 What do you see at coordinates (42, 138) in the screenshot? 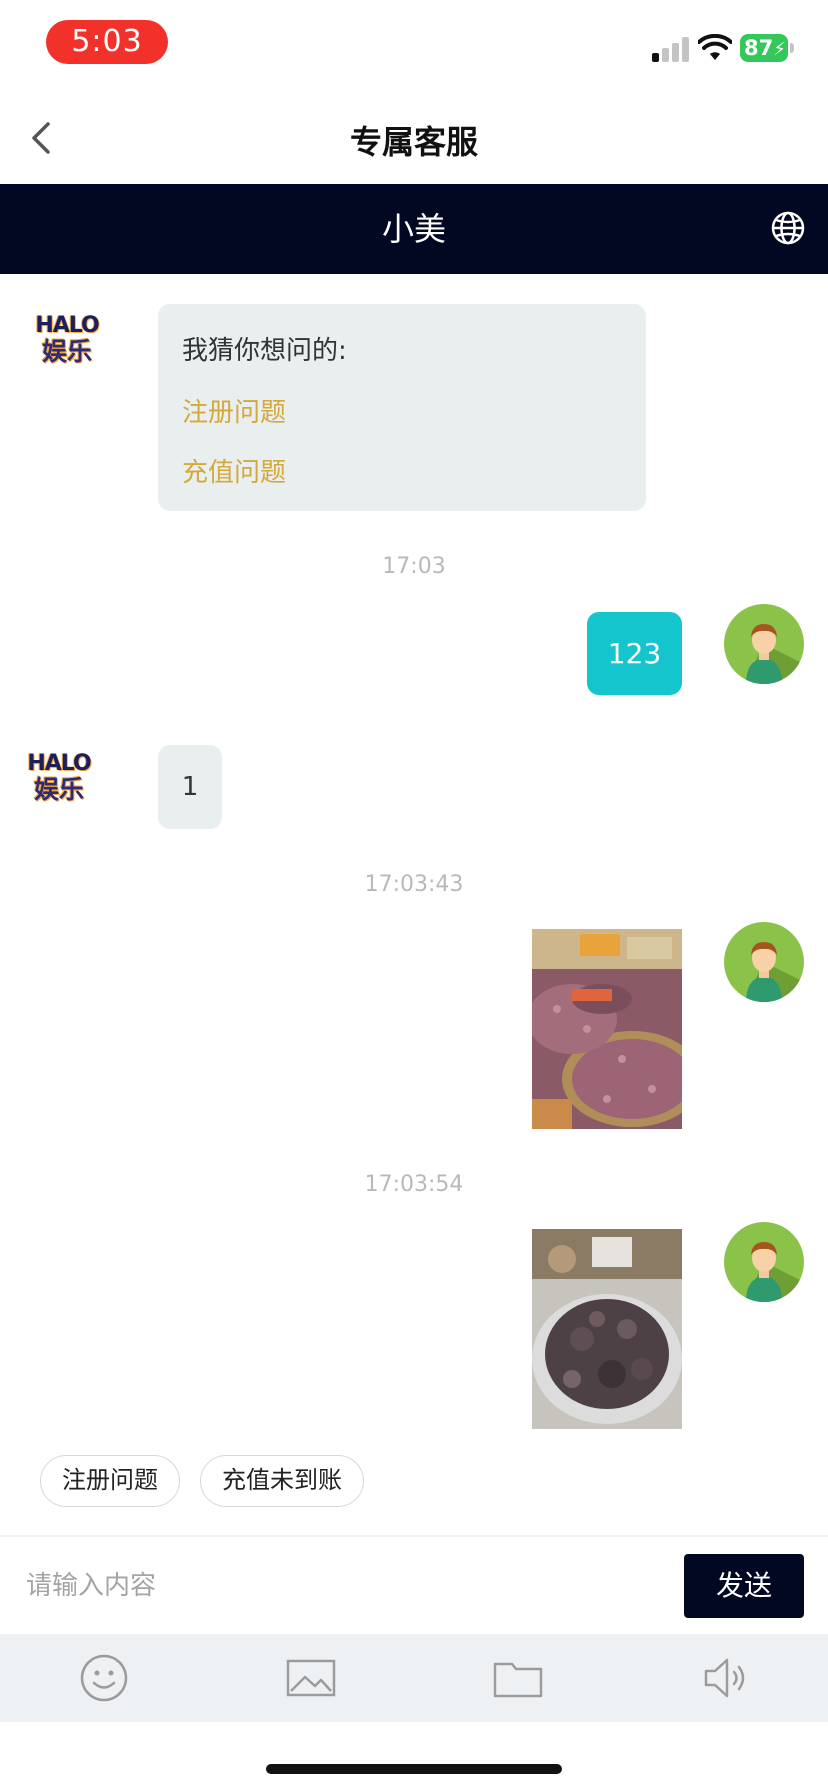
I see `back-chevron-icon` at bounding box center [42, 138].